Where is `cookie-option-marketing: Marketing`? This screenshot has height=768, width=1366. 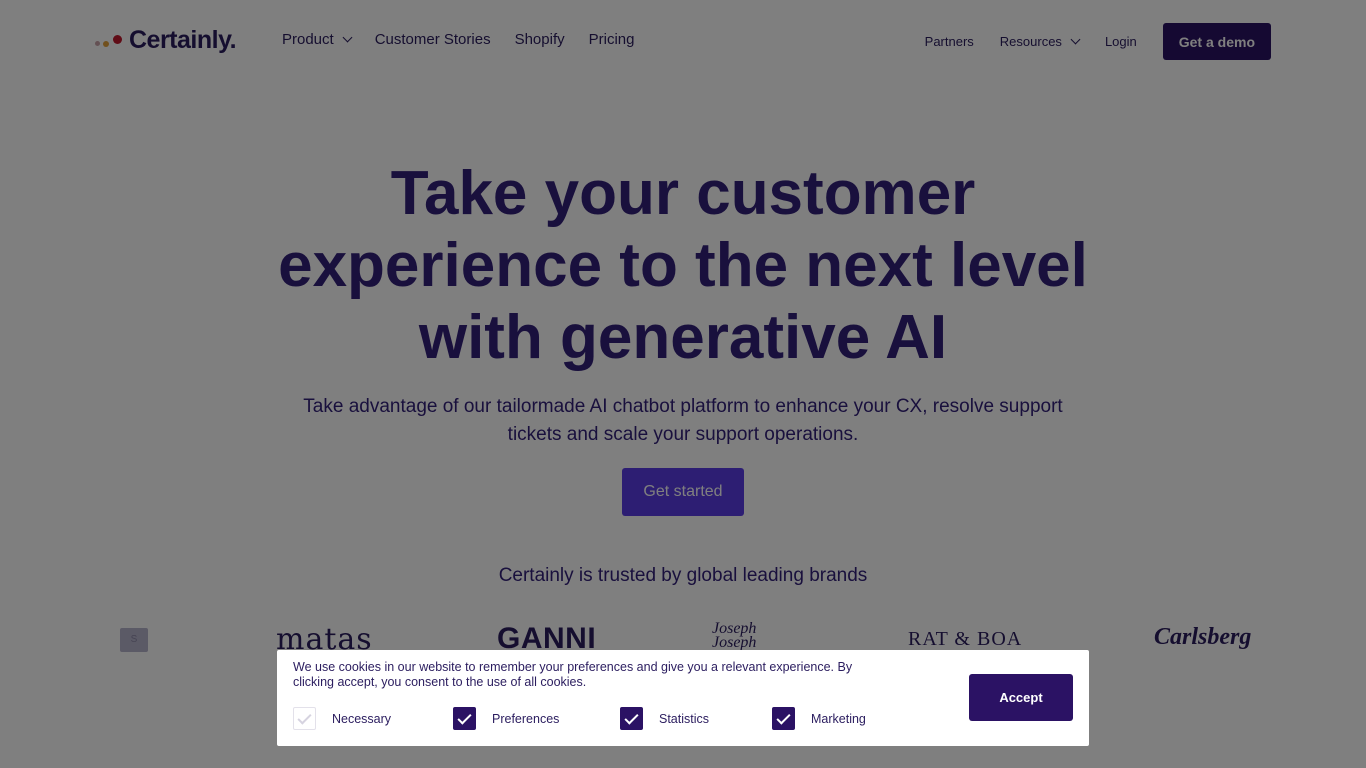
cookie-option-marketing: Marketing is located at coordinates (819, 718).